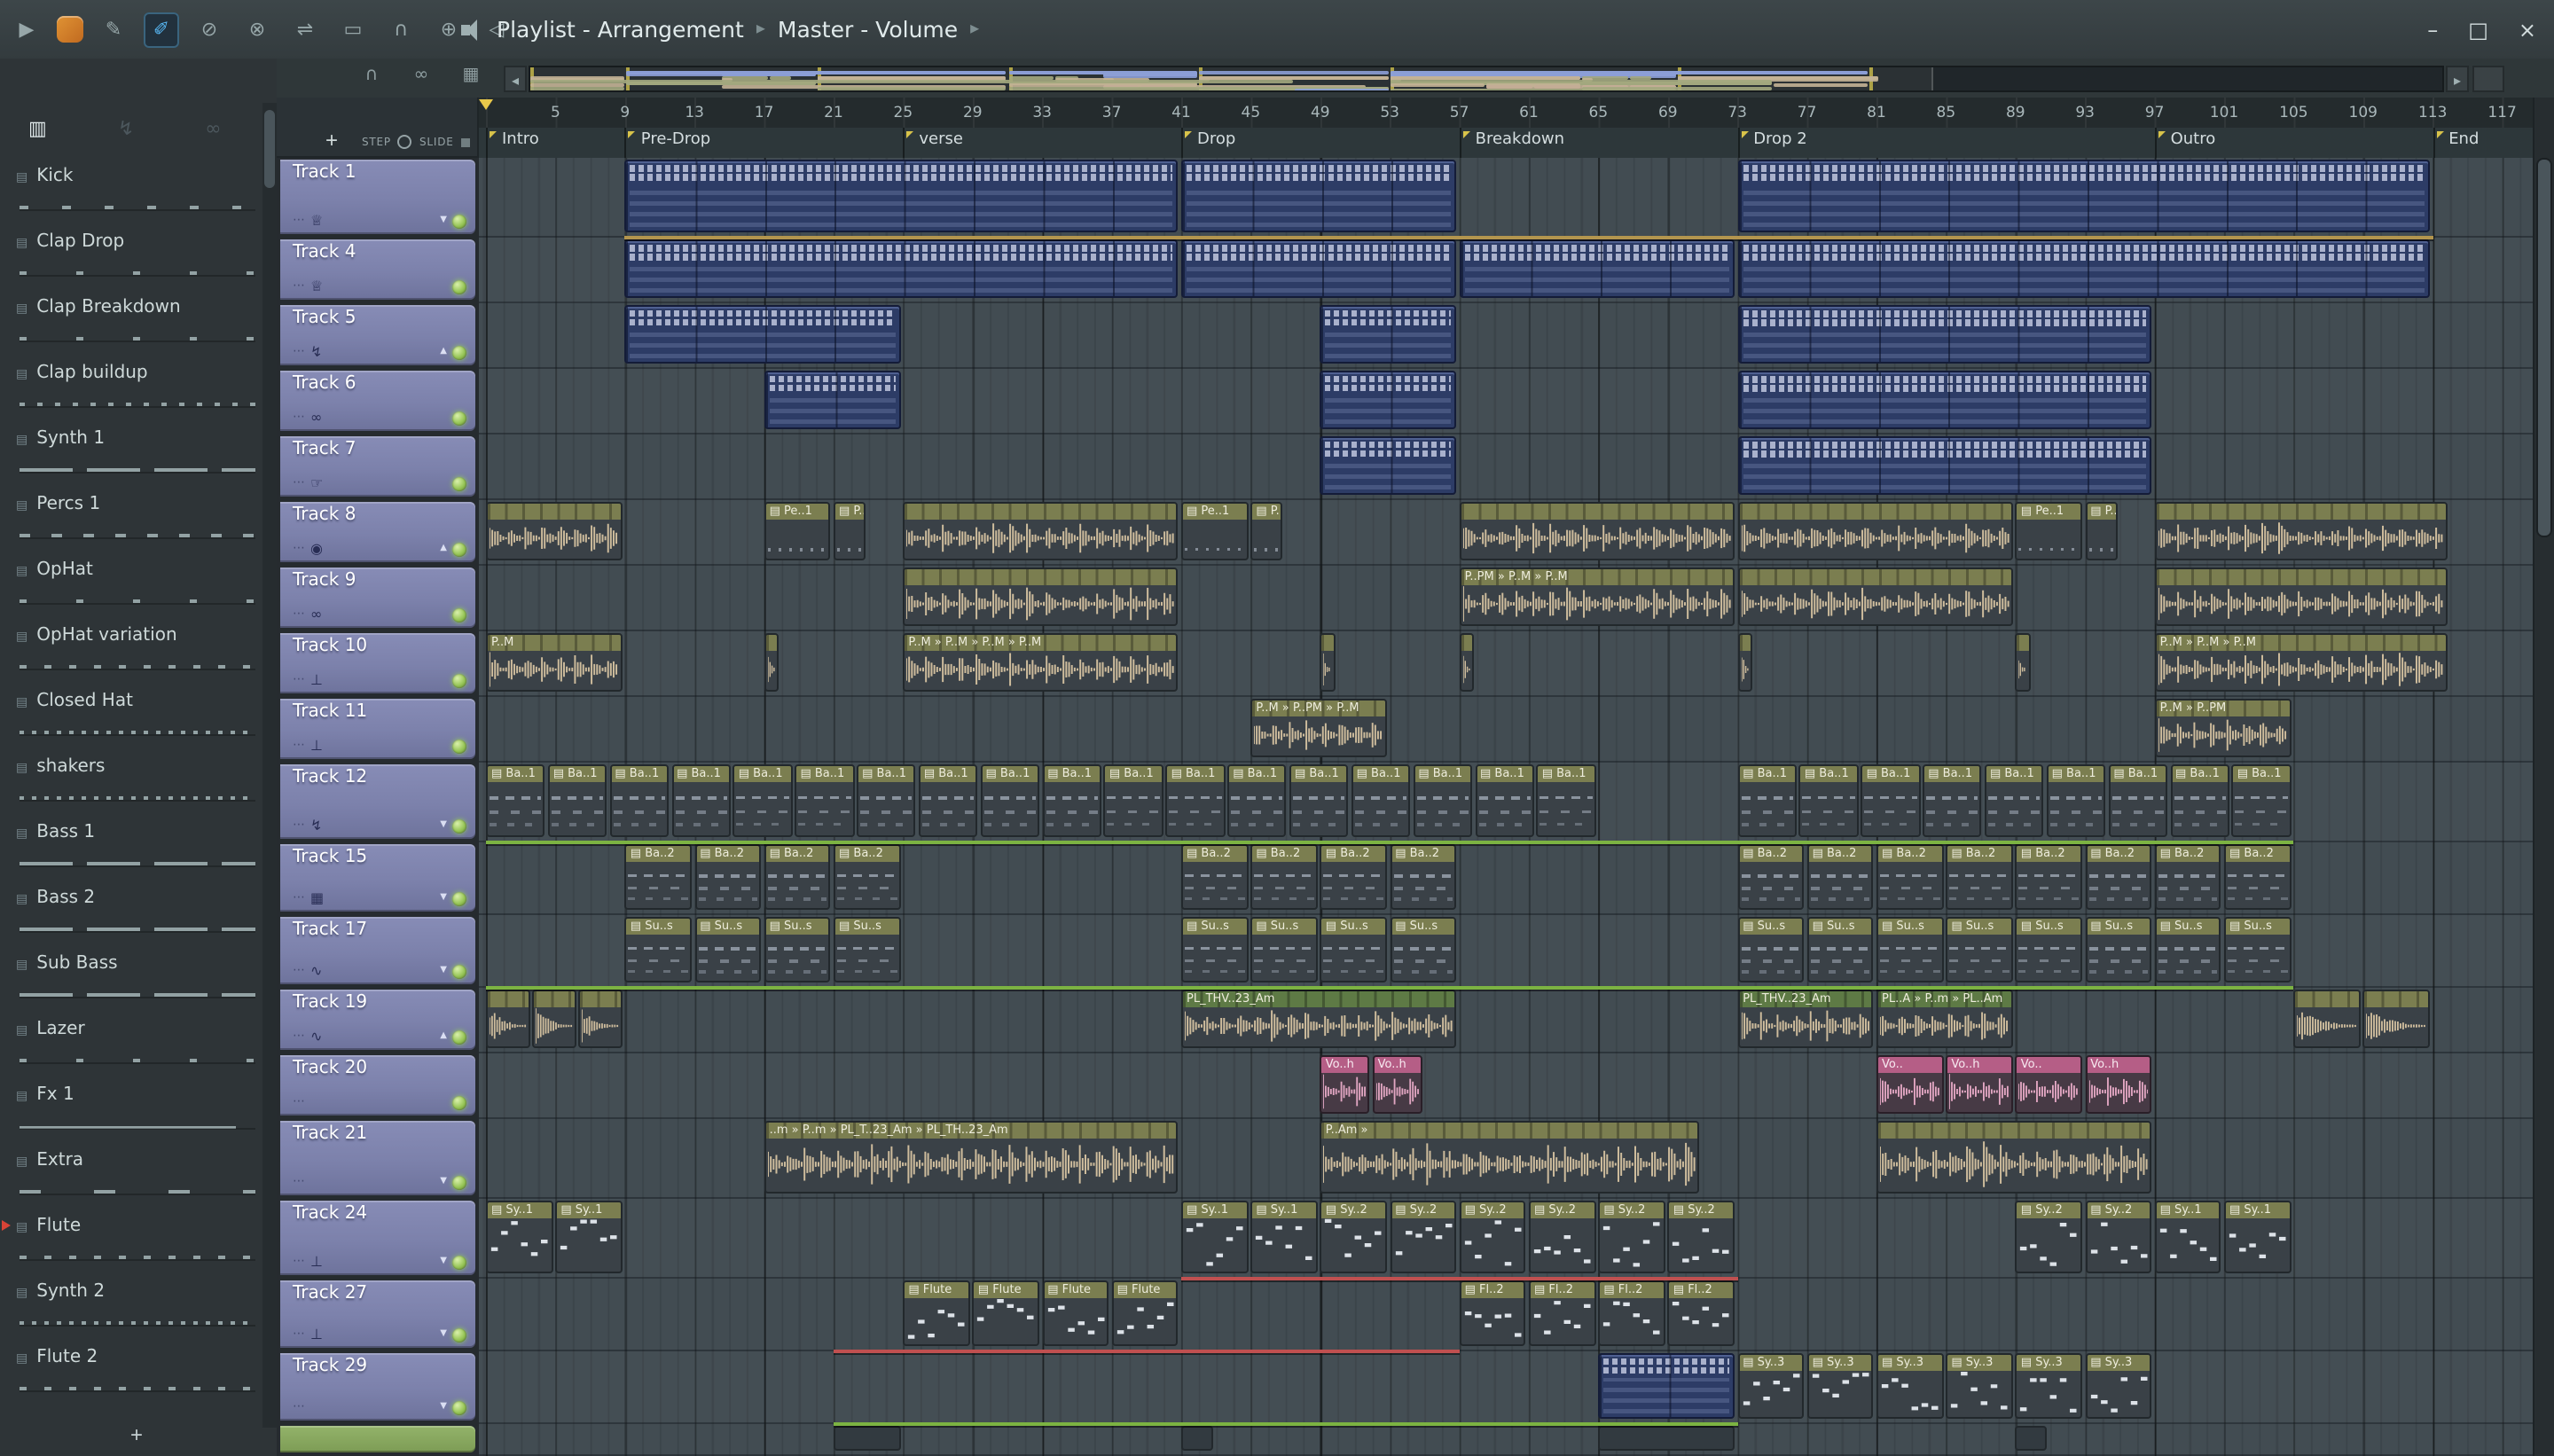  Describe the element at coordinates (130, 1178) in the screenshot. I see `picker-item: ▤ Extra` at that location.